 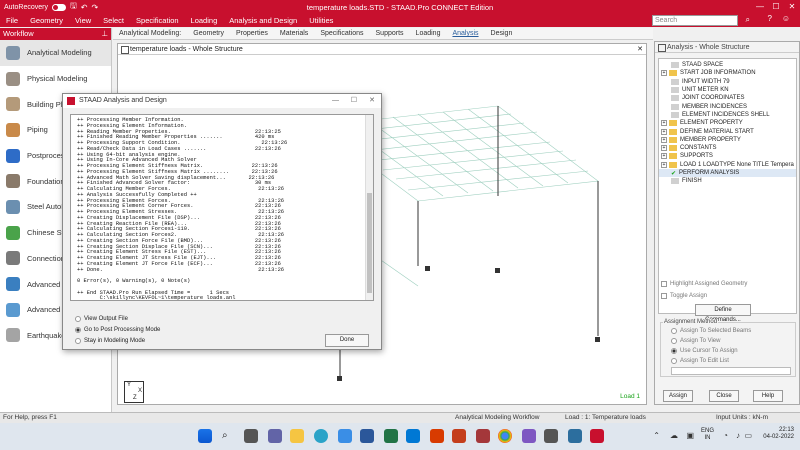 What do you see at coordinates (345, 436) in the screenshot?
I see `store-icon` at bounding box center [345, 436].